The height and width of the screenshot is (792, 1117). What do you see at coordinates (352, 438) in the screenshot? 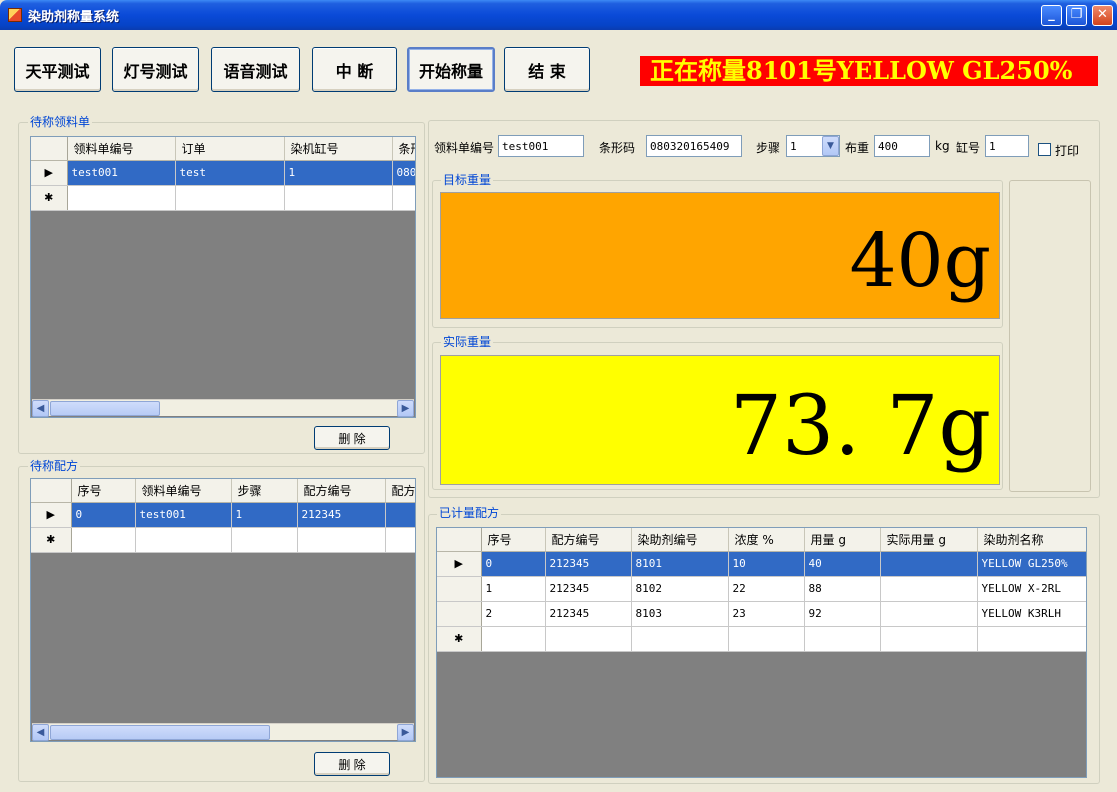
I see `delete-order-button: 删 除` at bounding box center [352, 438].